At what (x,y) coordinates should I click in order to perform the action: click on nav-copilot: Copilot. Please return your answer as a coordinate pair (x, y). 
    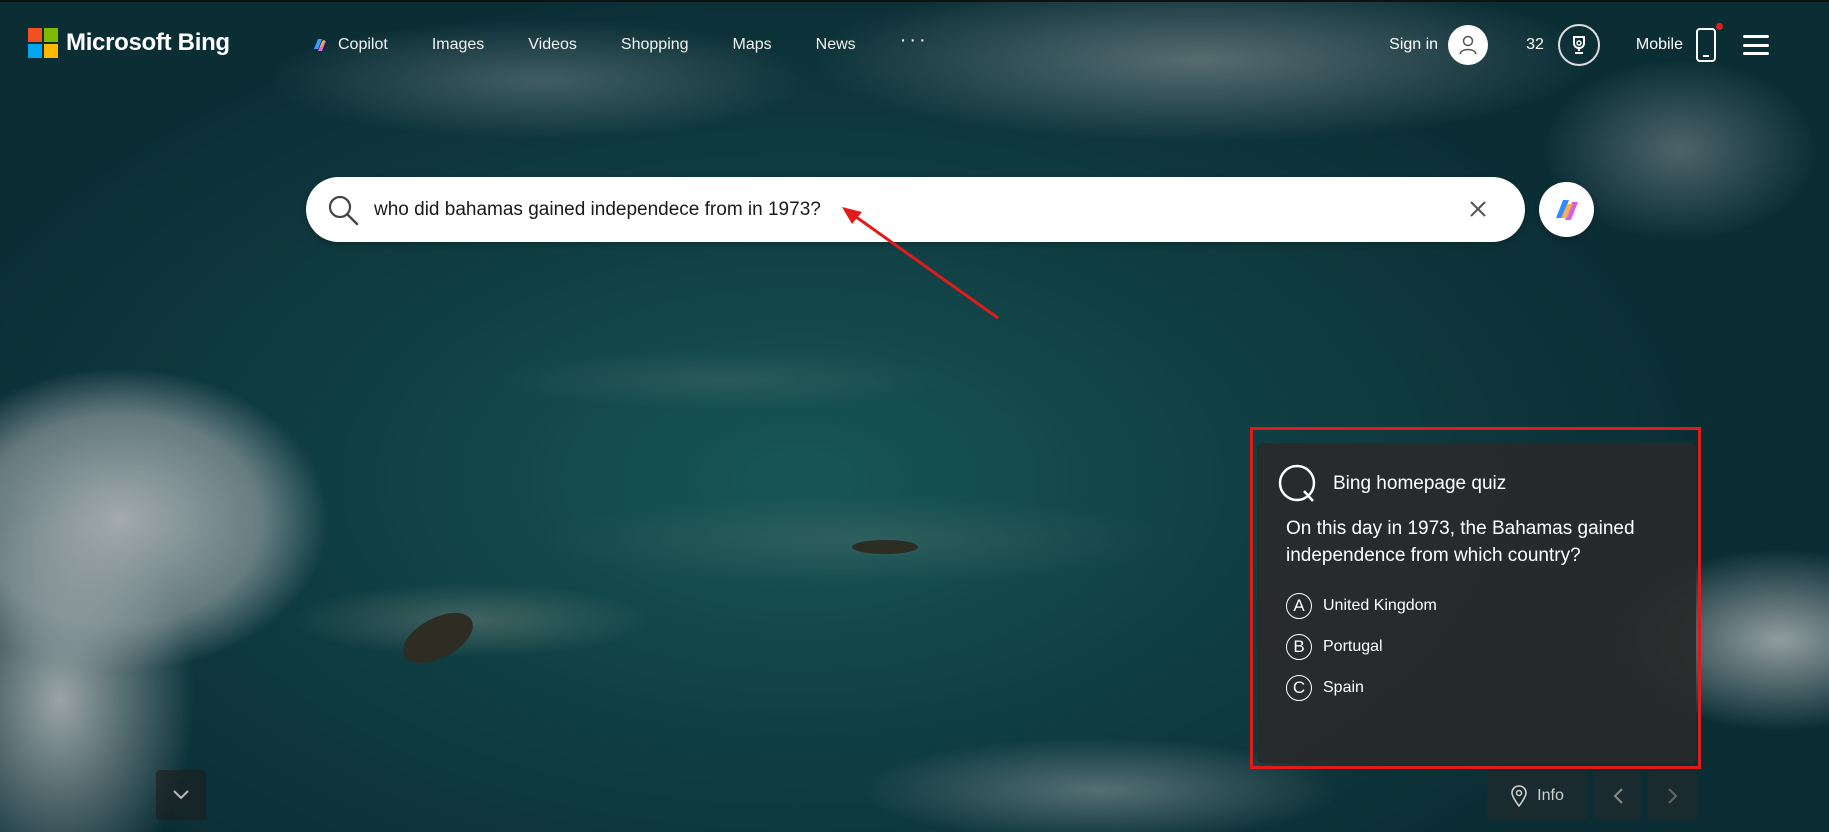
    Looking at the image, I should click on (349, 45).